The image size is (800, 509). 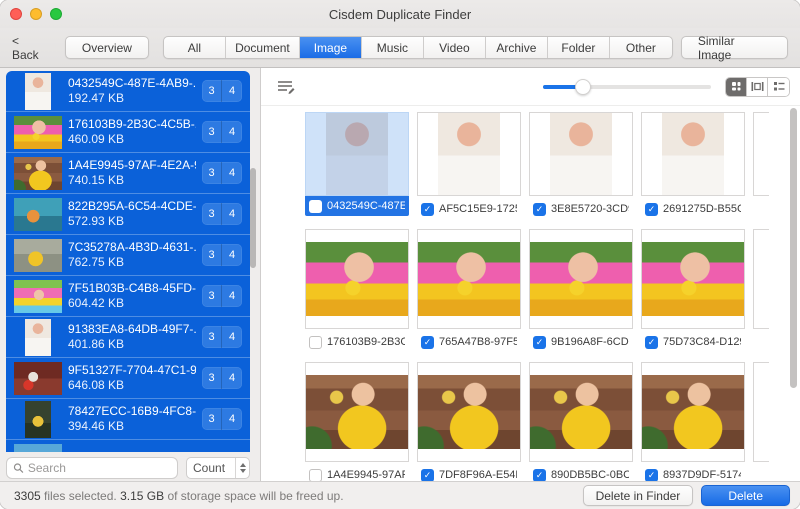 What do you see at coordinates (734, 48) in the screenshot?
I see `similar-image-button: Similar Image` at bounding box center [734, 48].